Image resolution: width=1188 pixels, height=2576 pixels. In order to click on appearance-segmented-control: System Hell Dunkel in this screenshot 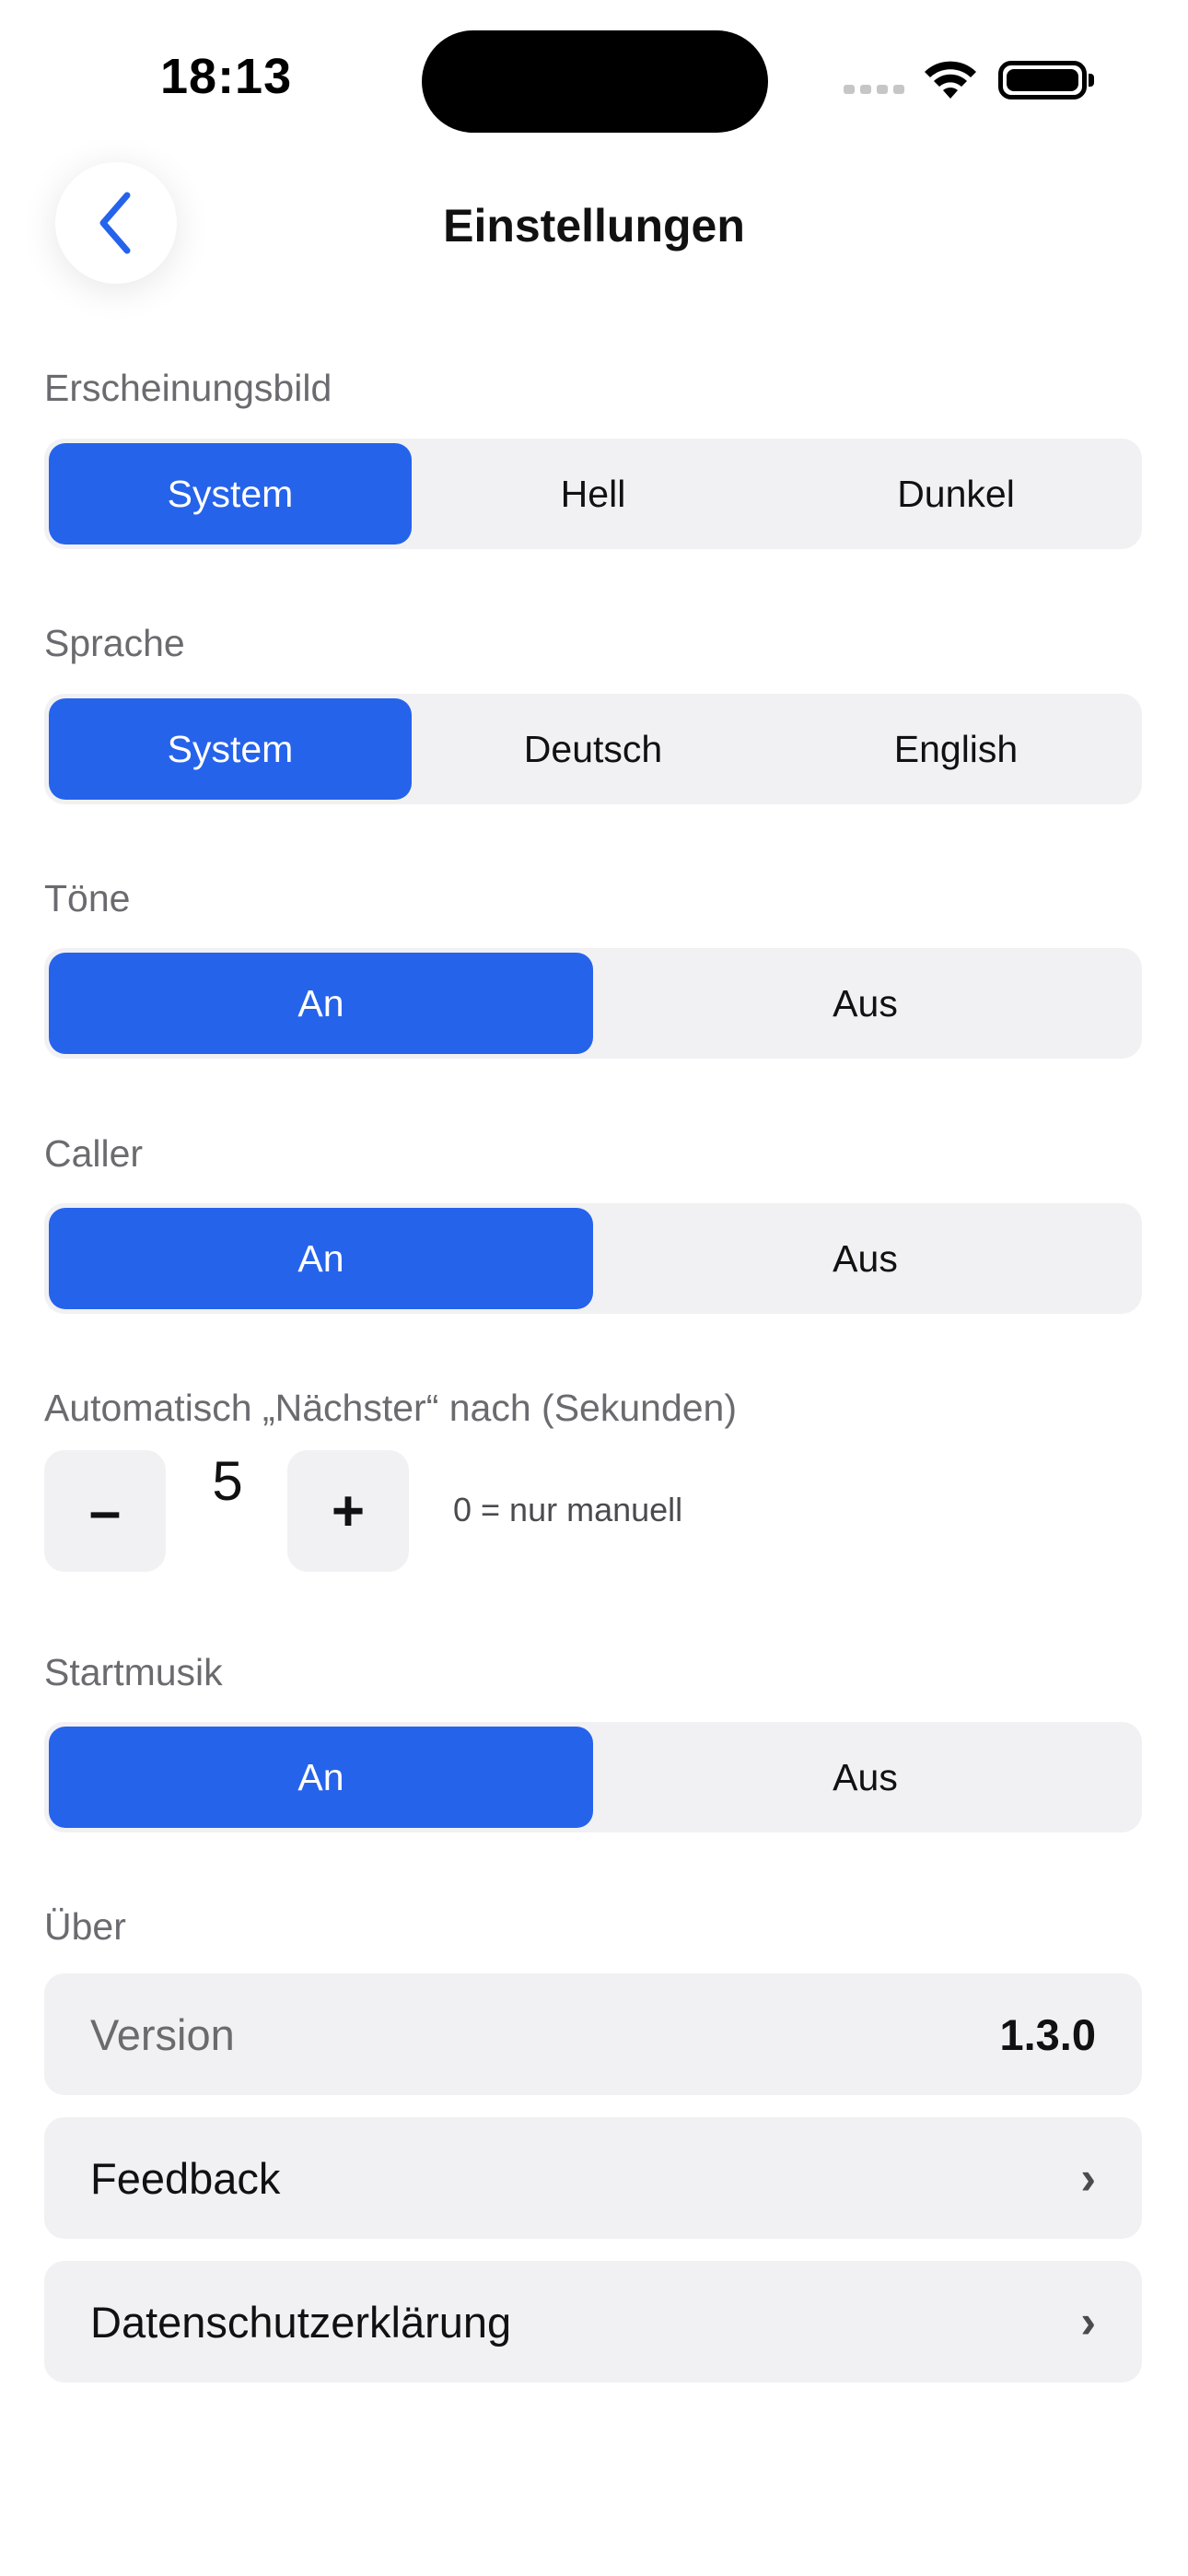, I will do `click(593, 494)`.